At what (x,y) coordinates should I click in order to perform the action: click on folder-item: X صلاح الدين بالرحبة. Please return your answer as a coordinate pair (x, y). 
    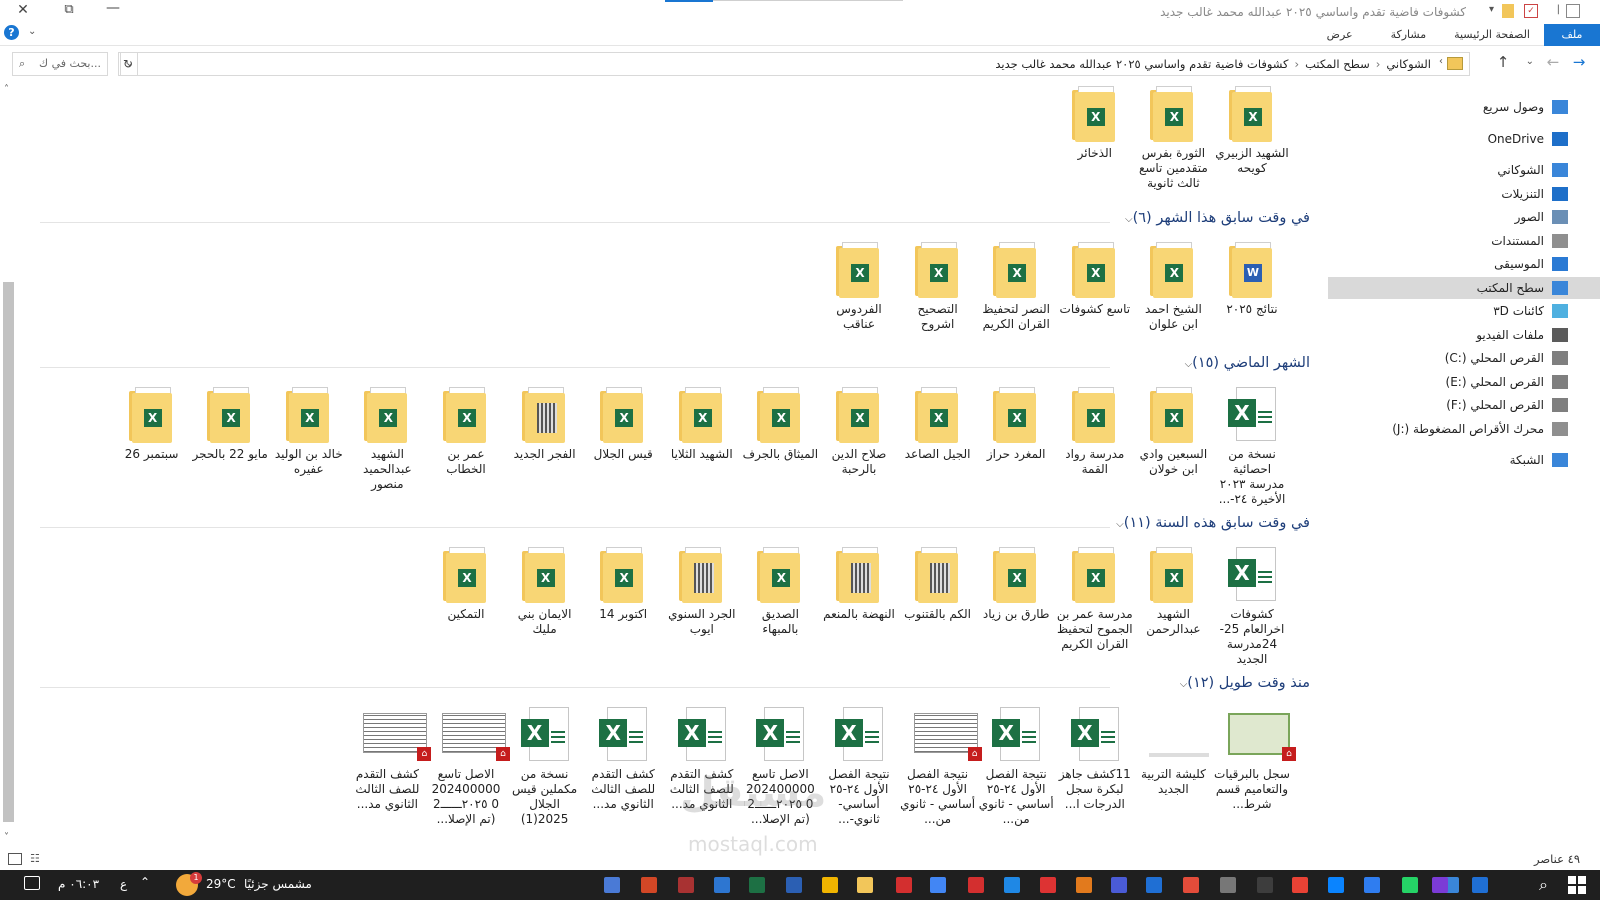
    Looking at the image, I should click on (859, 432).